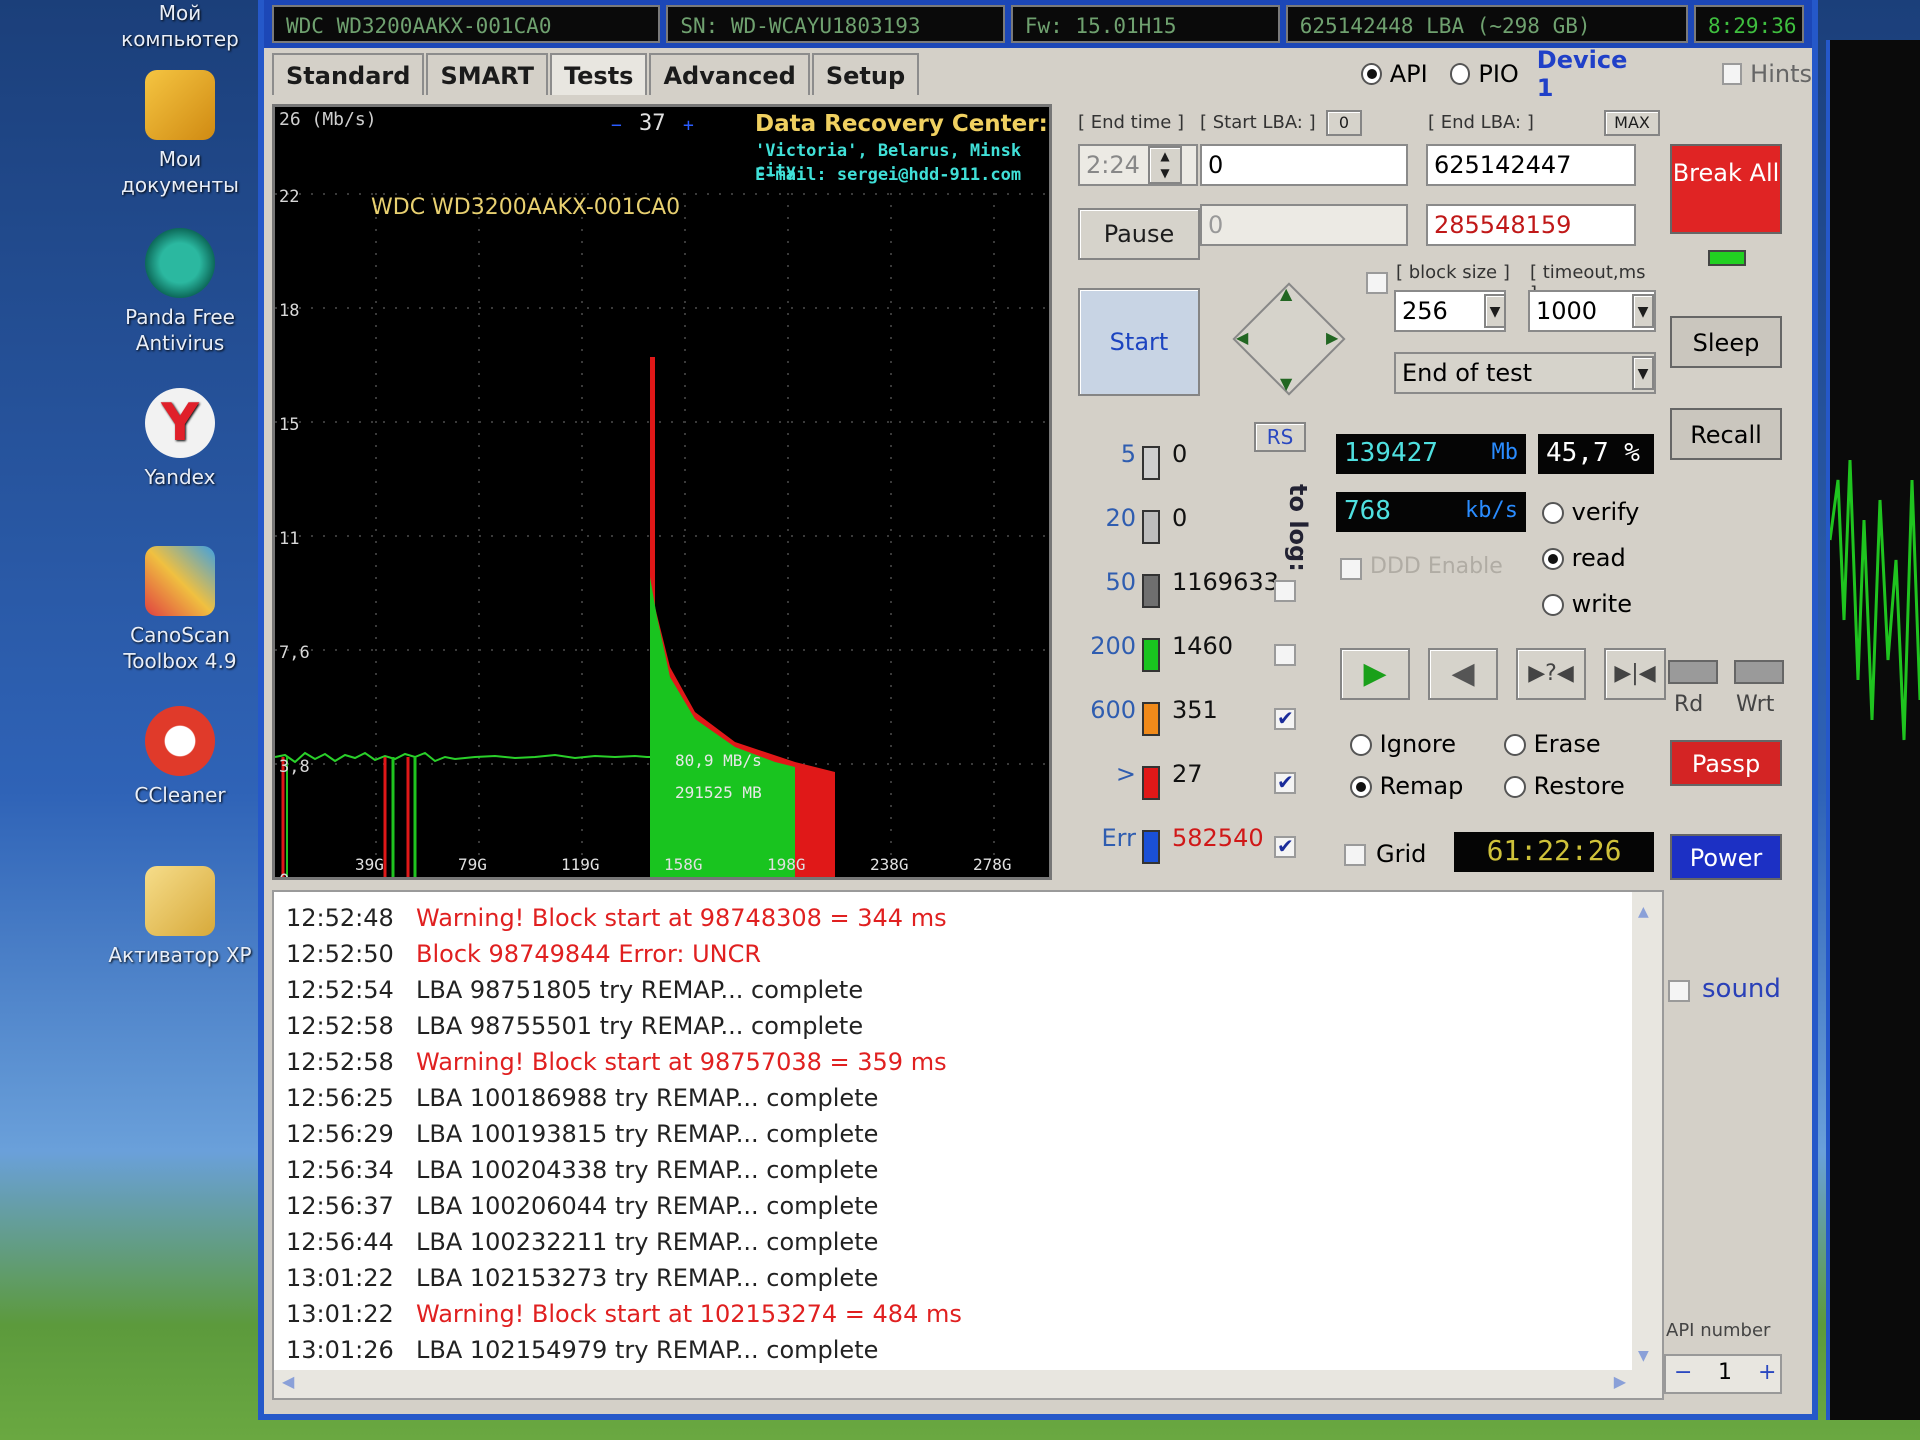 This screenshot has width=1920, height=1440. What do you see at coordinates (180, 439) in the screenshot?
I see `desktop-icon-yandex: Y Yandex` at bounding box center [180, 439].